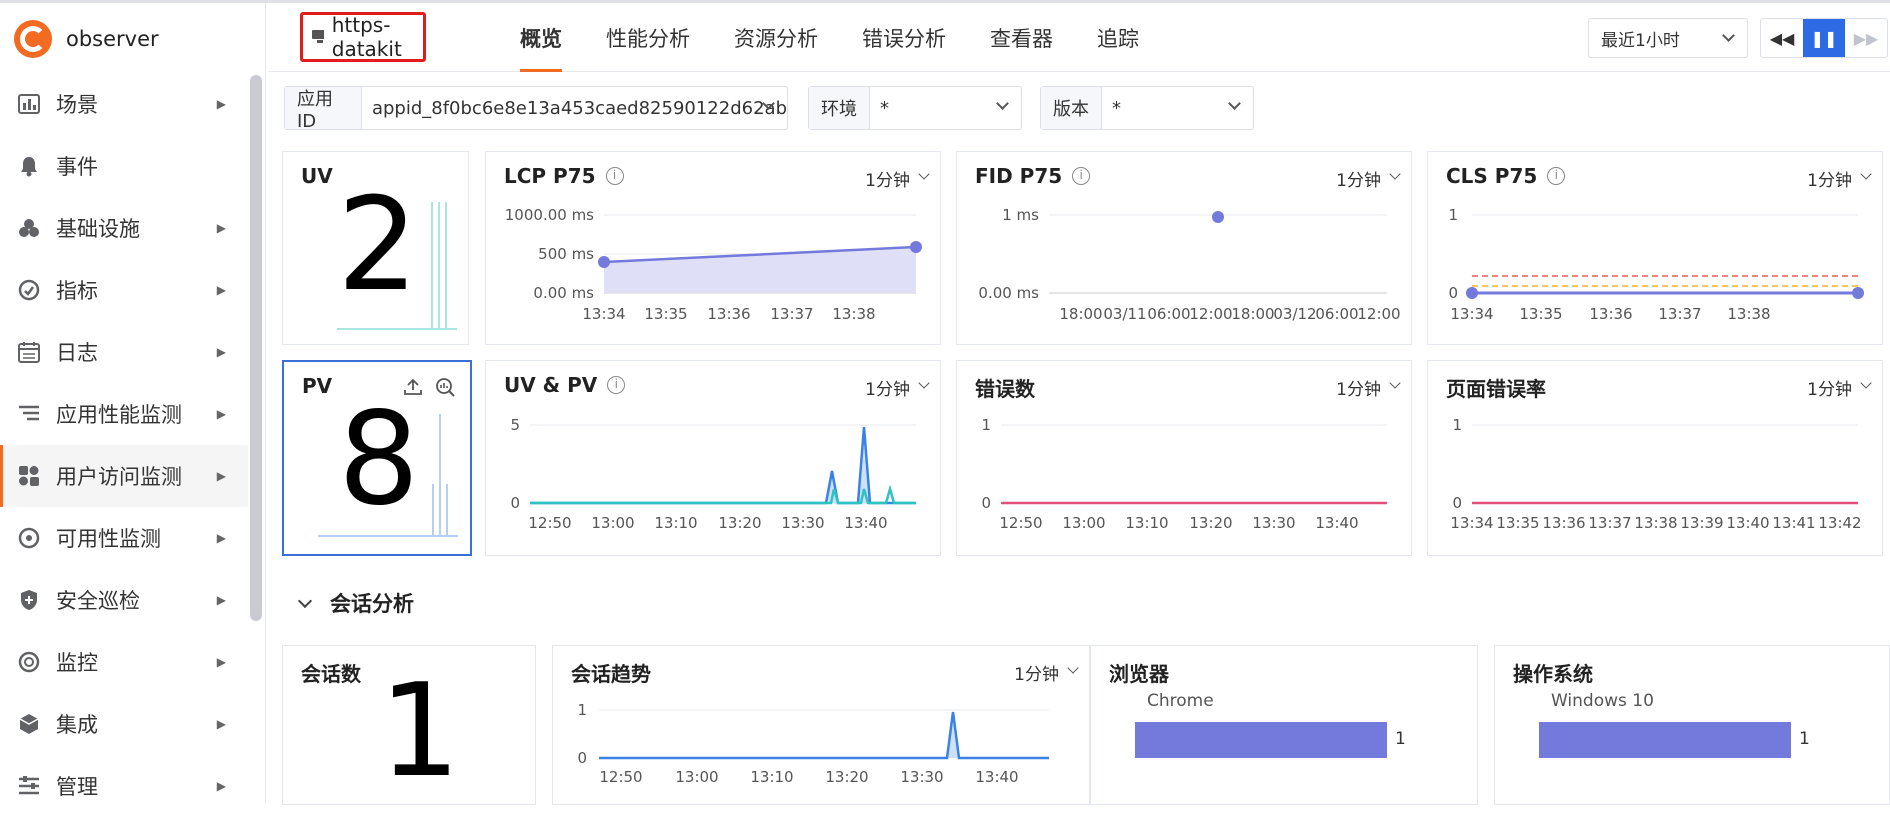 The width and height of the screenshot is (1890, 817). I want to click on time-range-select: 最近1小时, so click(1668, 38).